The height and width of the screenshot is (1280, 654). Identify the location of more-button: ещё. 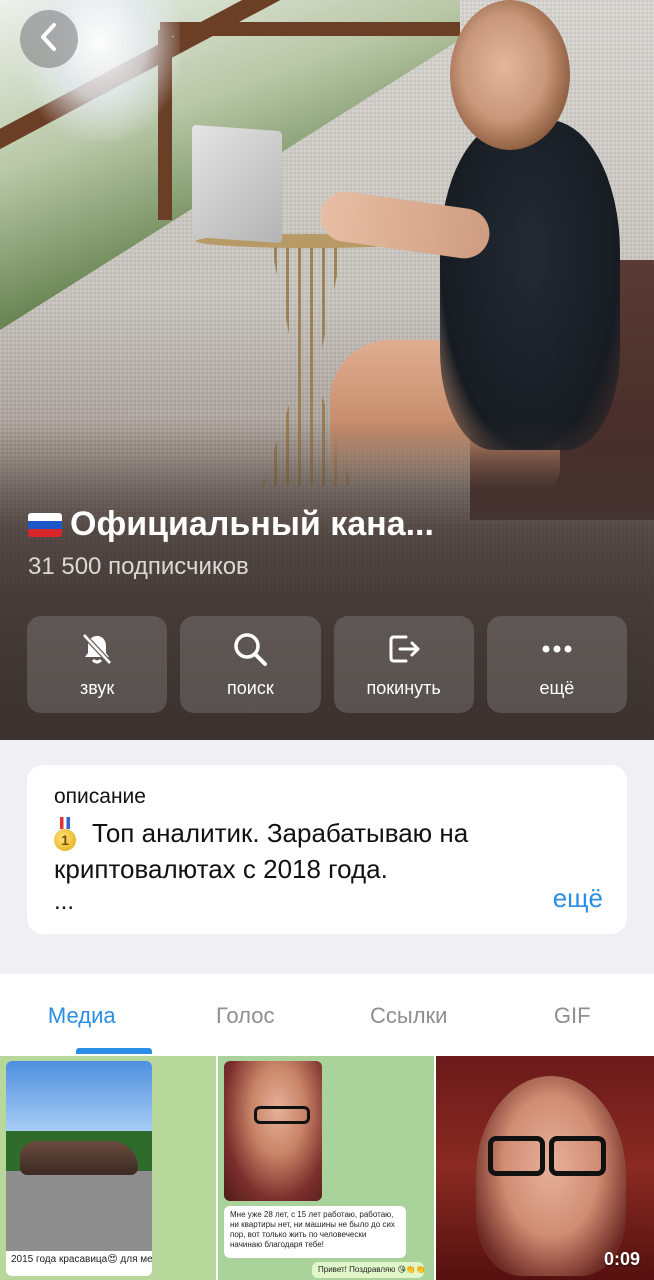
(556, 664).